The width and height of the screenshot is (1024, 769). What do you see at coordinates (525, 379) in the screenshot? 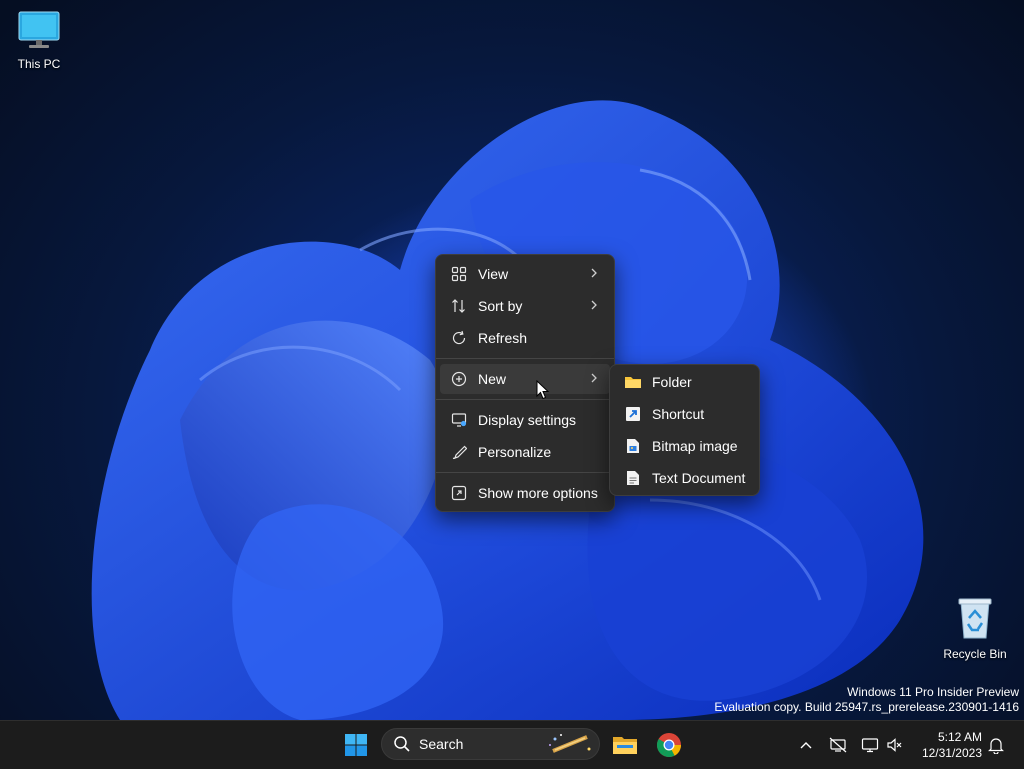
I see `menu-item-new: New` at bounding box center [525, 379].